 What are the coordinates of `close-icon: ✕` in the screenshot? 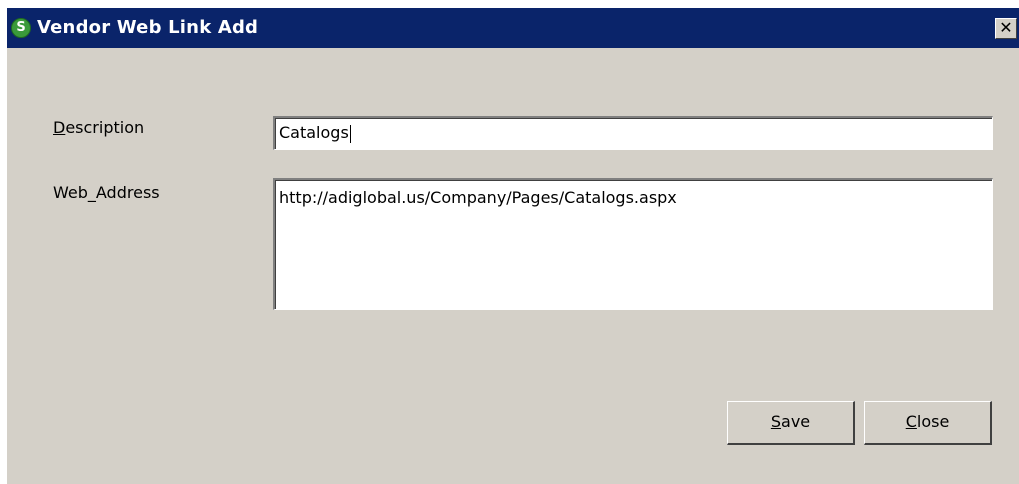 It's located at (1006, 27).